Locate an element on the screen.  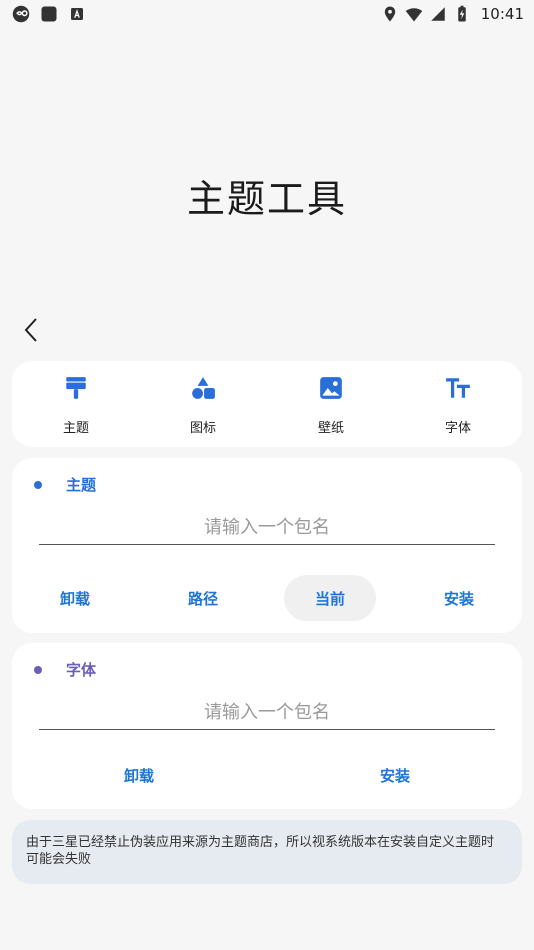
tab-theme: 主题 is located at coordinates (76, 404).